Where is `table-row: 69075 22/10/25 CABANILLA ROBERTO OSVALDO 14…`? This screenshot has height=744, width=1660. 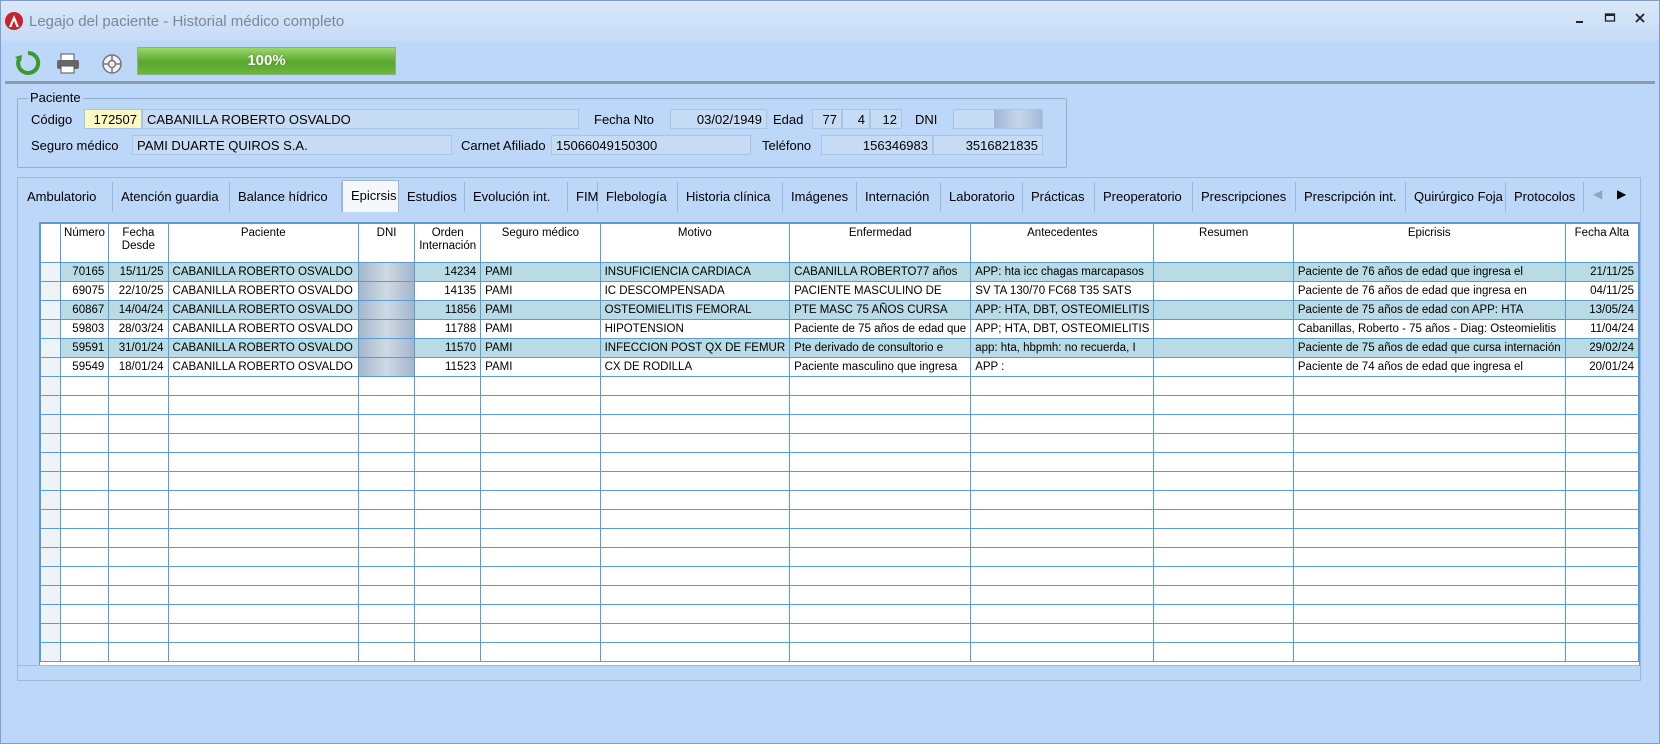 table-row: 69075 22/10/25 CABANILLA ROBERTO OSVALDO 14… is located at coordinates (839, 291).